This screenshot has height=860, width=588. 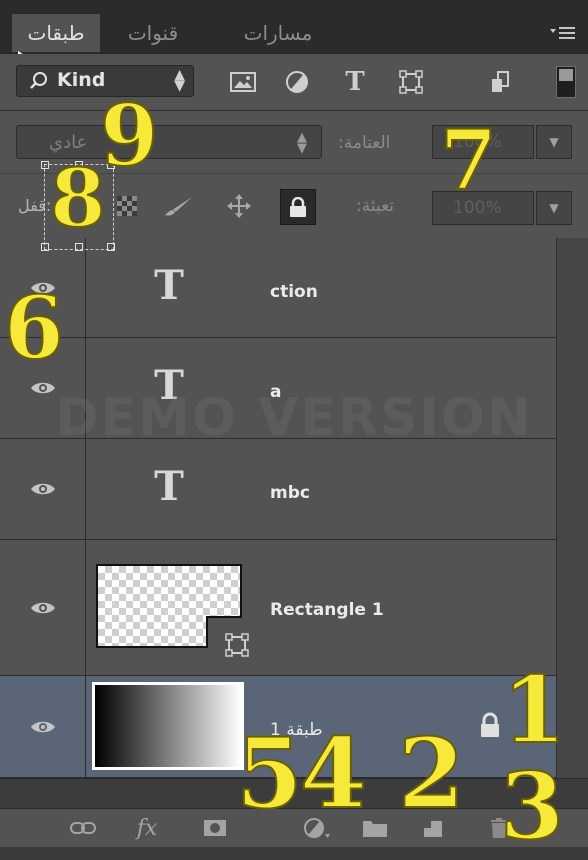 I want to click on layer-style-icon: fx, so click(x=147, y=828).